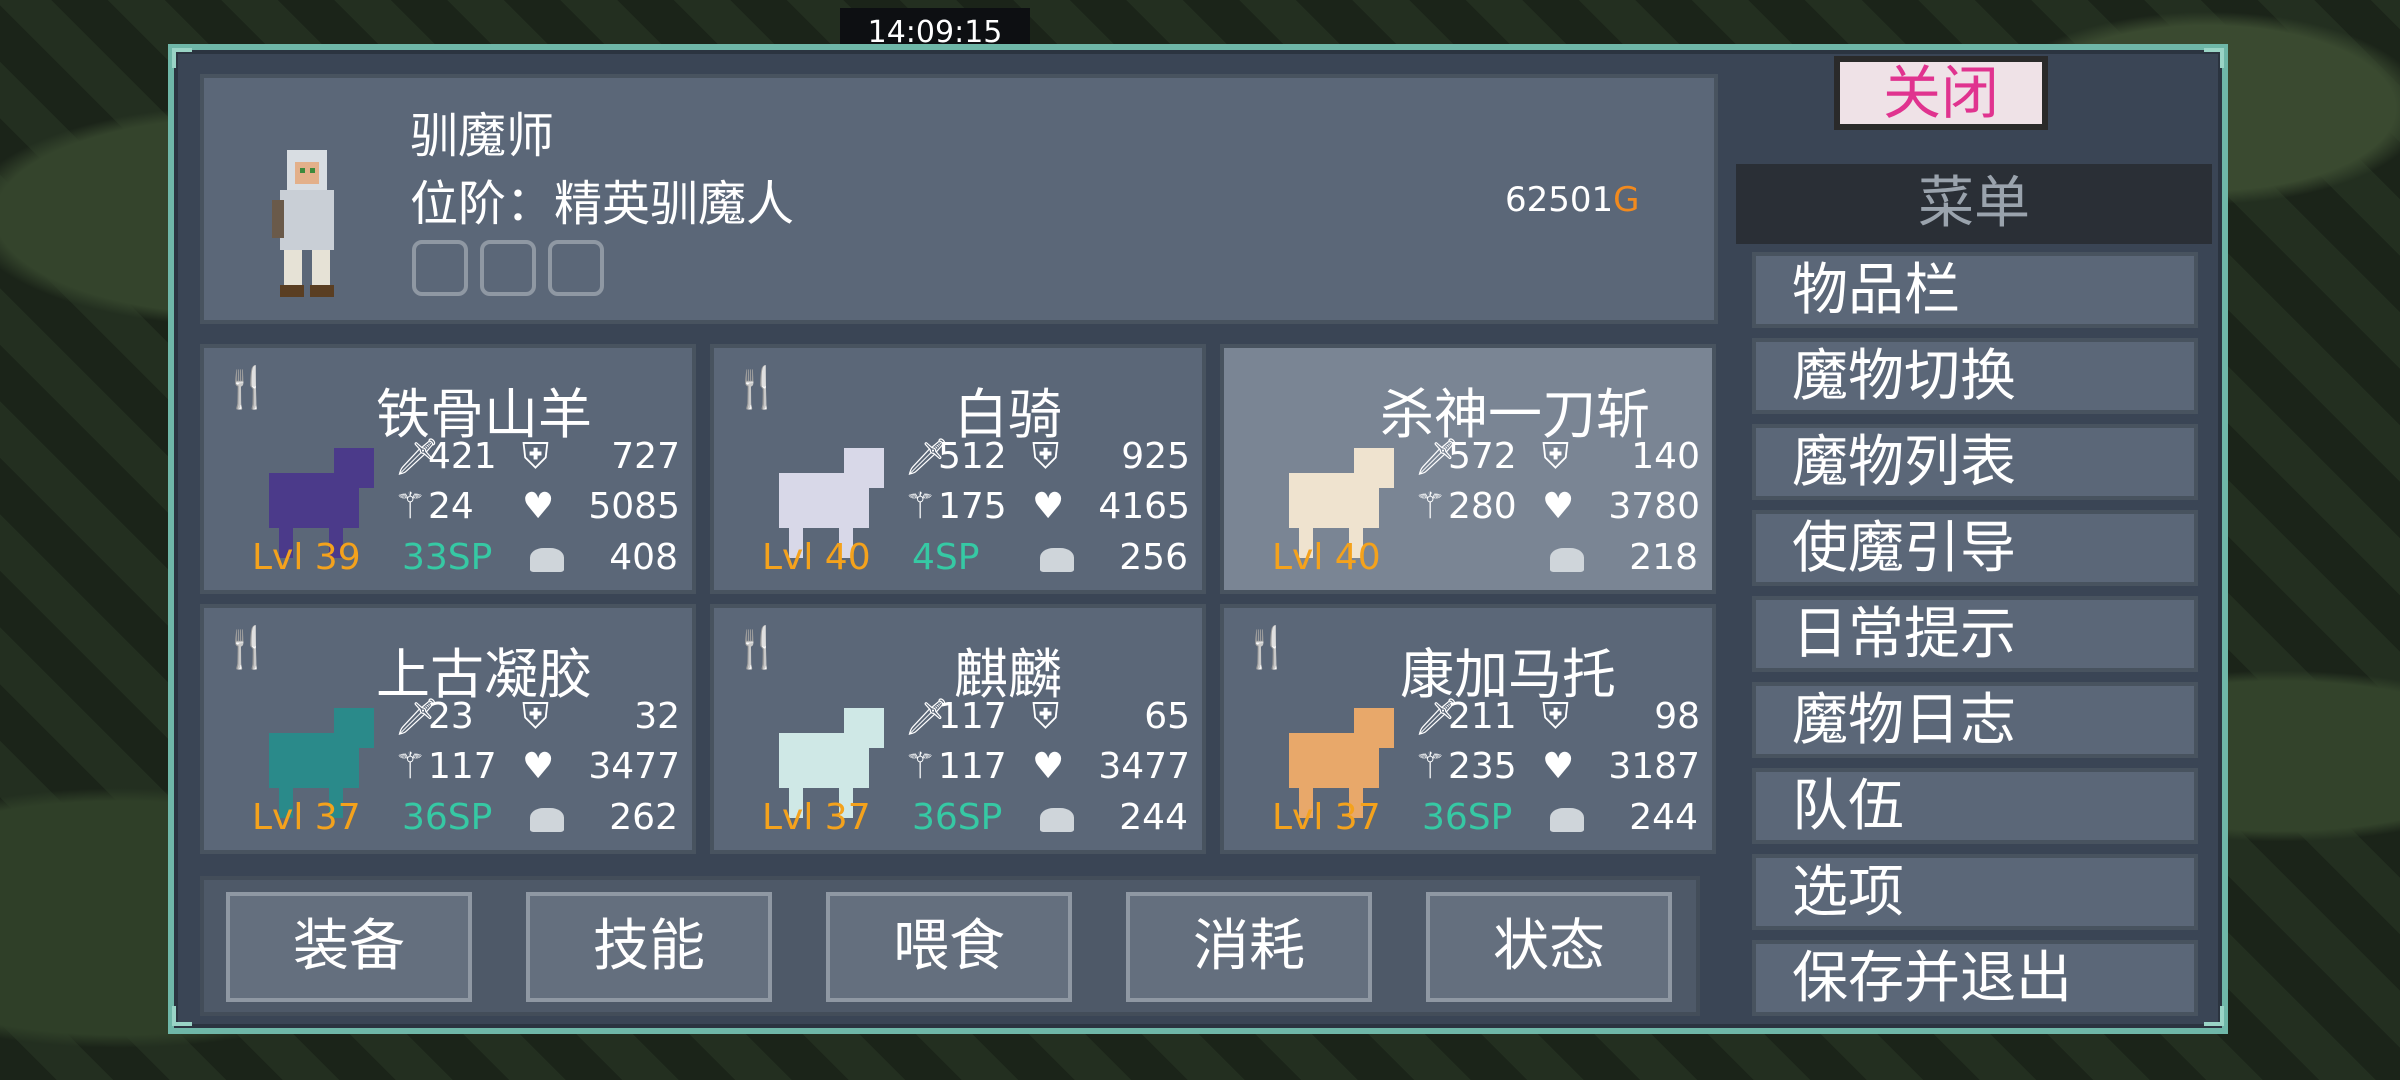 This screenshot has width=2400, height=1080. Describe the element at coordinates (972, 456) in the screenshot. I see `attack-value: 512` at that location.